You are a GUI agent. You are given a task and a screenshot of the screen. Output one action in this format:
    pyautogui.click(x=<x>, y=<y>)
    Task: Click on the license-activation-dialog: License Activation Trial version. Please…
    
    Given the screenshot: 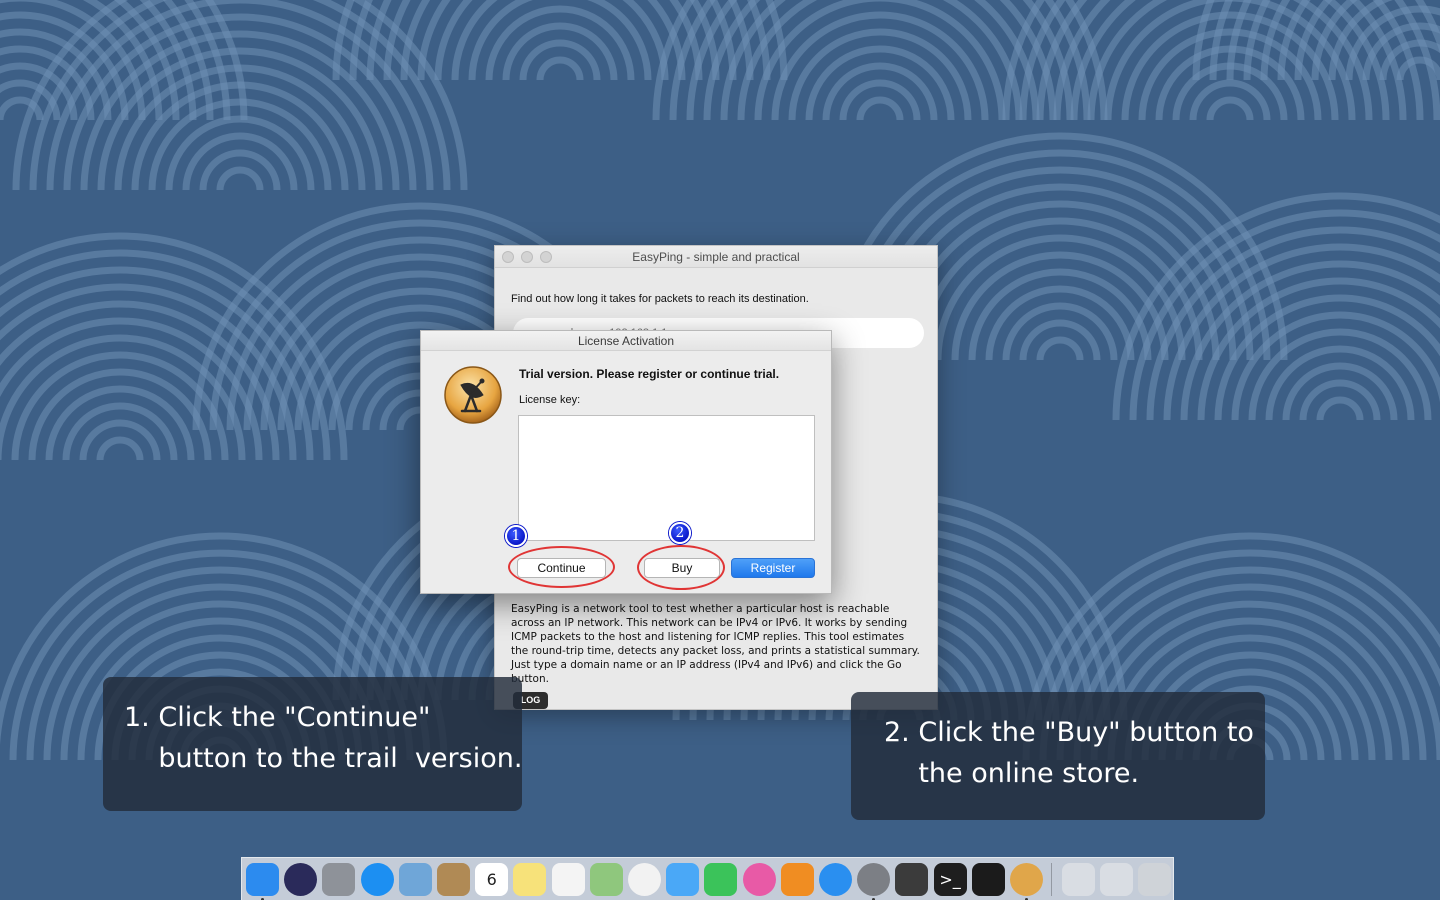 What is the action you would take?
    pyautogui.click(x=626, y=462)
    